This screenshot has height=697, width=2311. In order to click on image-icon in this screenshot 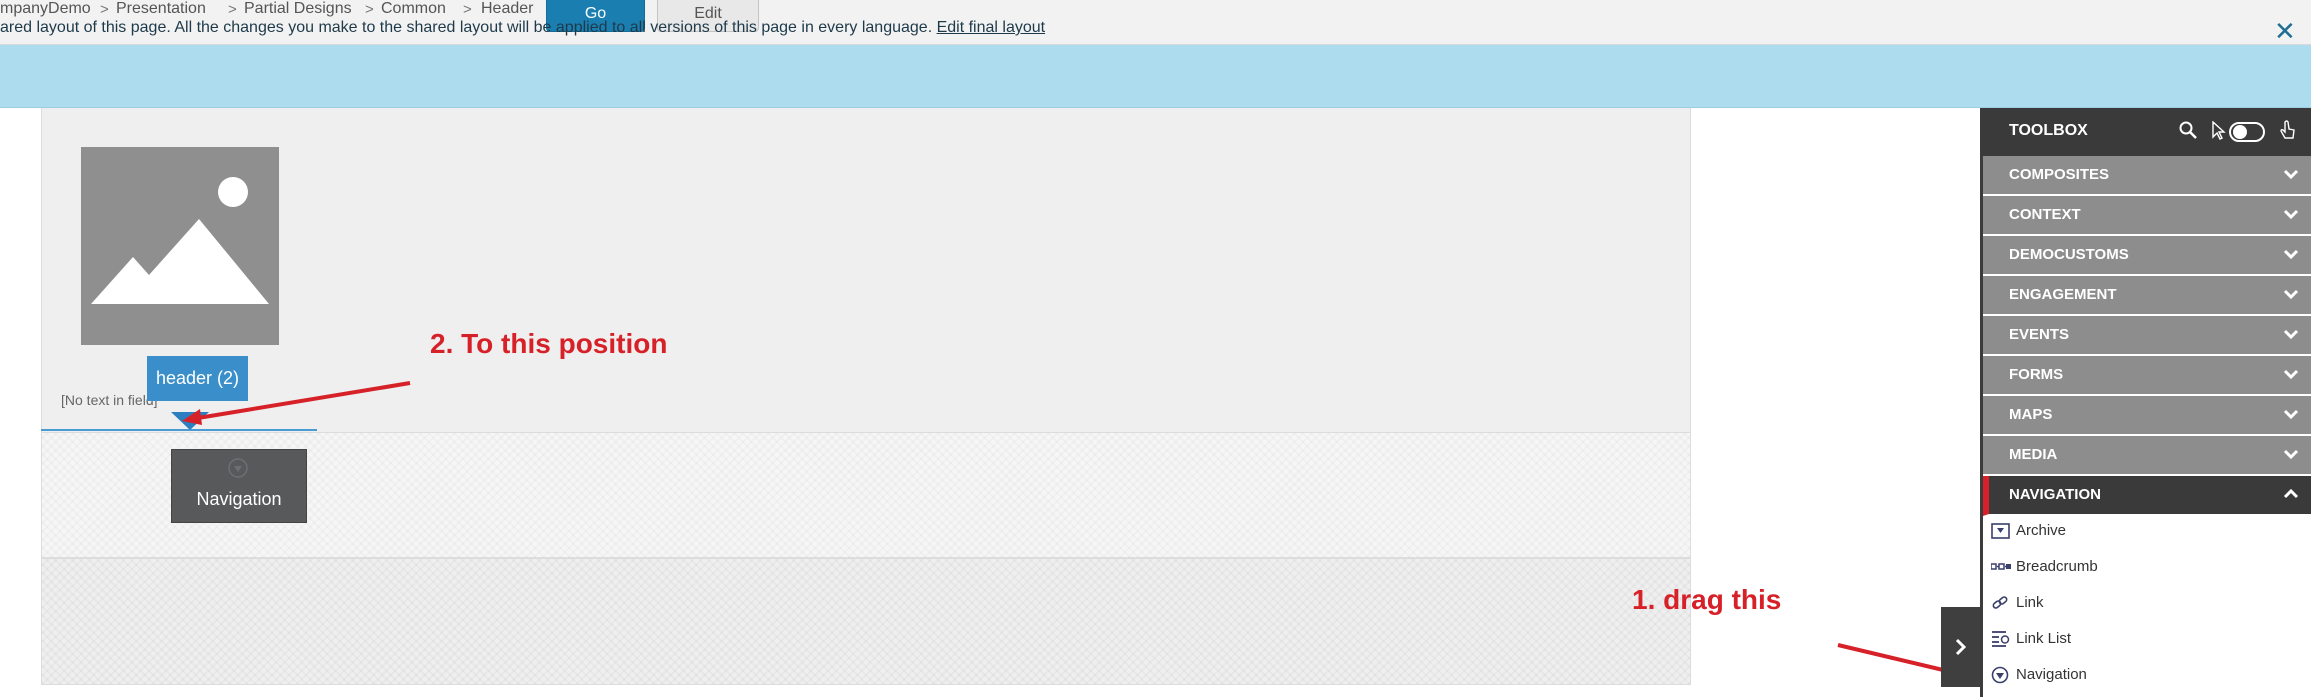, I will do `click(180, 246)`.